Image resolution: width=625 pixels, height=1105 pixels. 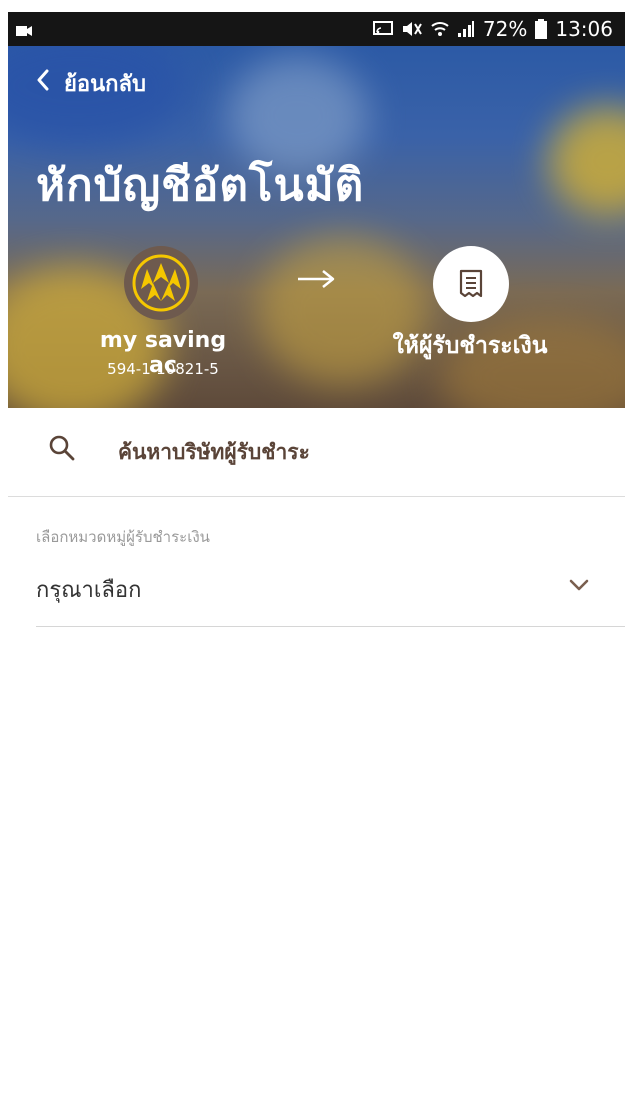 What do you see at coordinates (200, 185) in the screenshot?
I see `page-title: หักบัญชีอัตโนมัติ` at bounding box center [200, 185].